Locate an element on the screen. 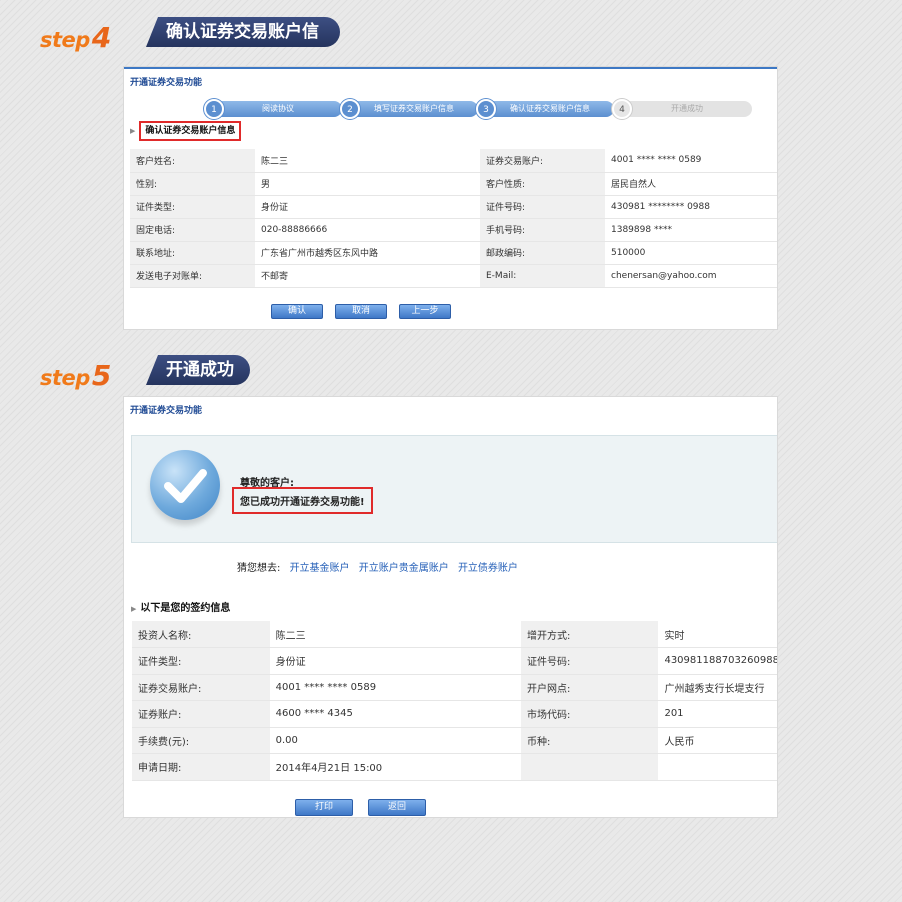  progress-steps: 阅读协议 填写证券交易账户信息 确认证券交易账户信息 开通成功 1 2 3 4 is located at coordinates (478, 109).